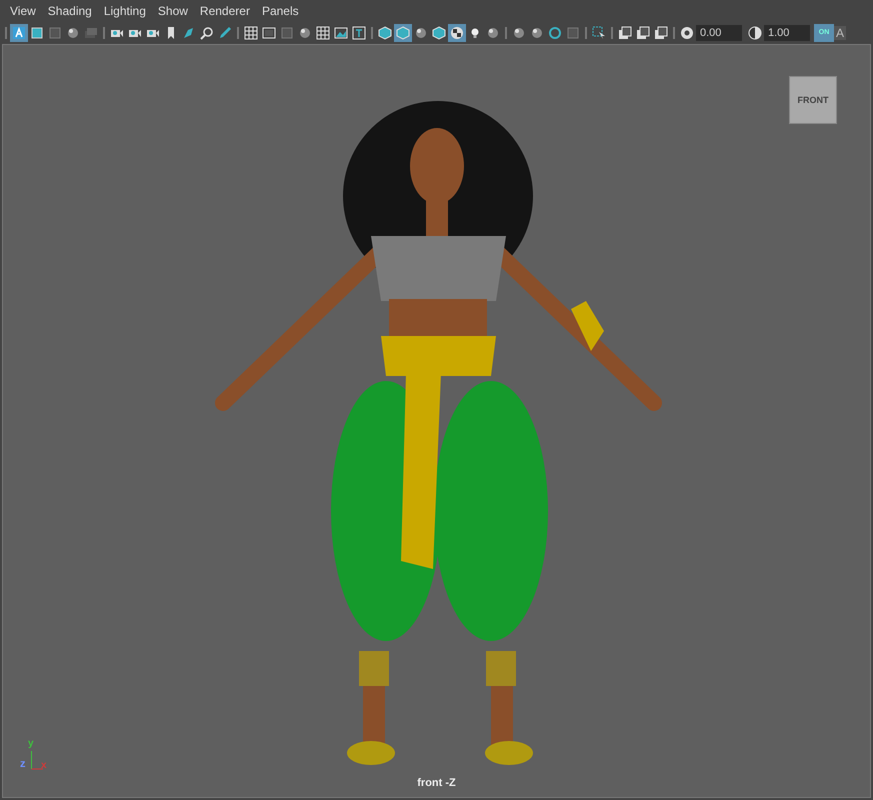 This screenshot has width=873, height=800. Describe the element at coordinates (173, 11) in the screenshot. I see `menu-item: Show` at that location.